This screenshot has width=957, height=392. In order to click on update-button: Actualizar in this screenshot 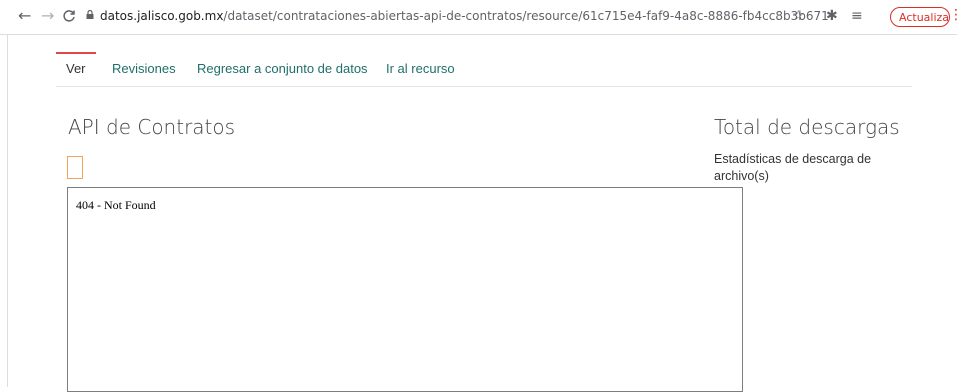, I will do `click(920, 17)`.